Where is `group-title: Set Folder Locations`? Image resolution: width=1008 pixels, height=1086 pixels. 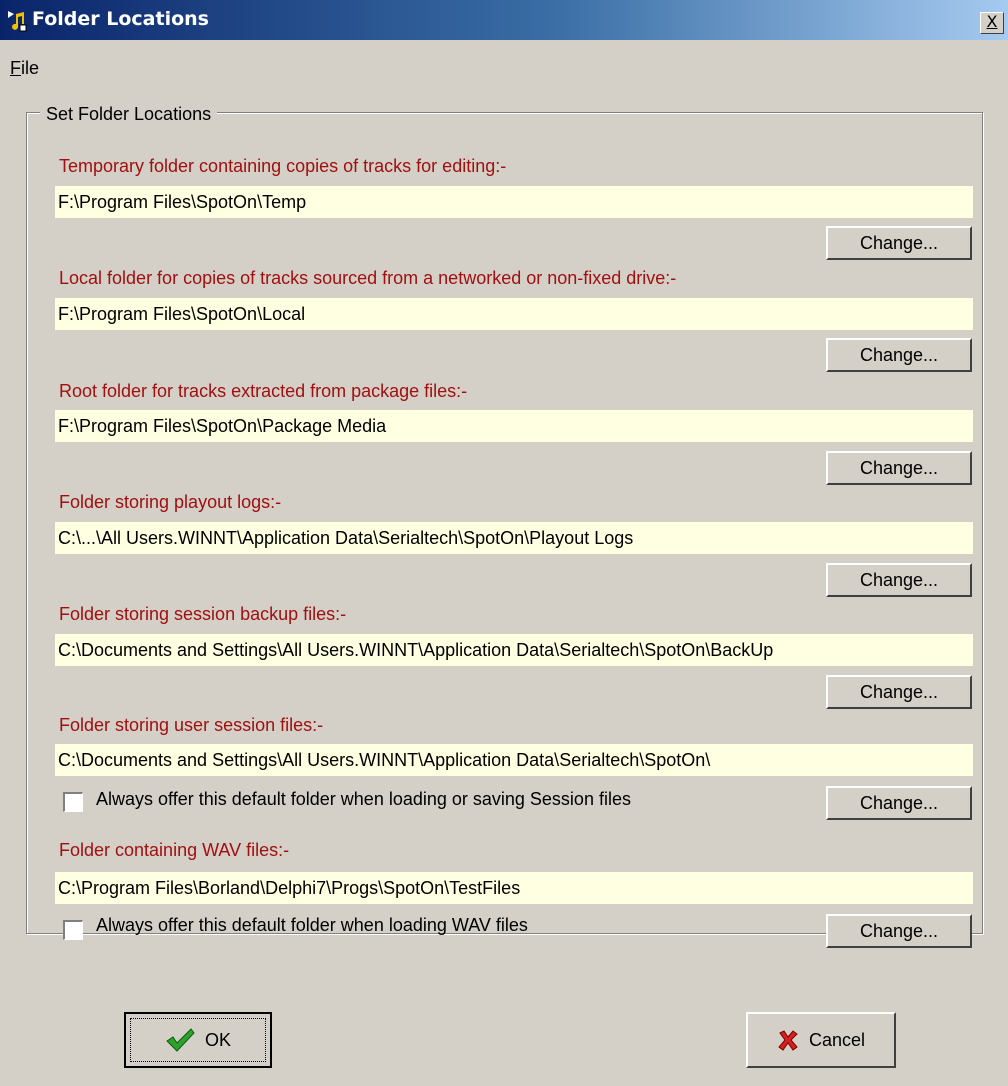
group-title: Set Folder Locations is located at coordinates (129, 114).